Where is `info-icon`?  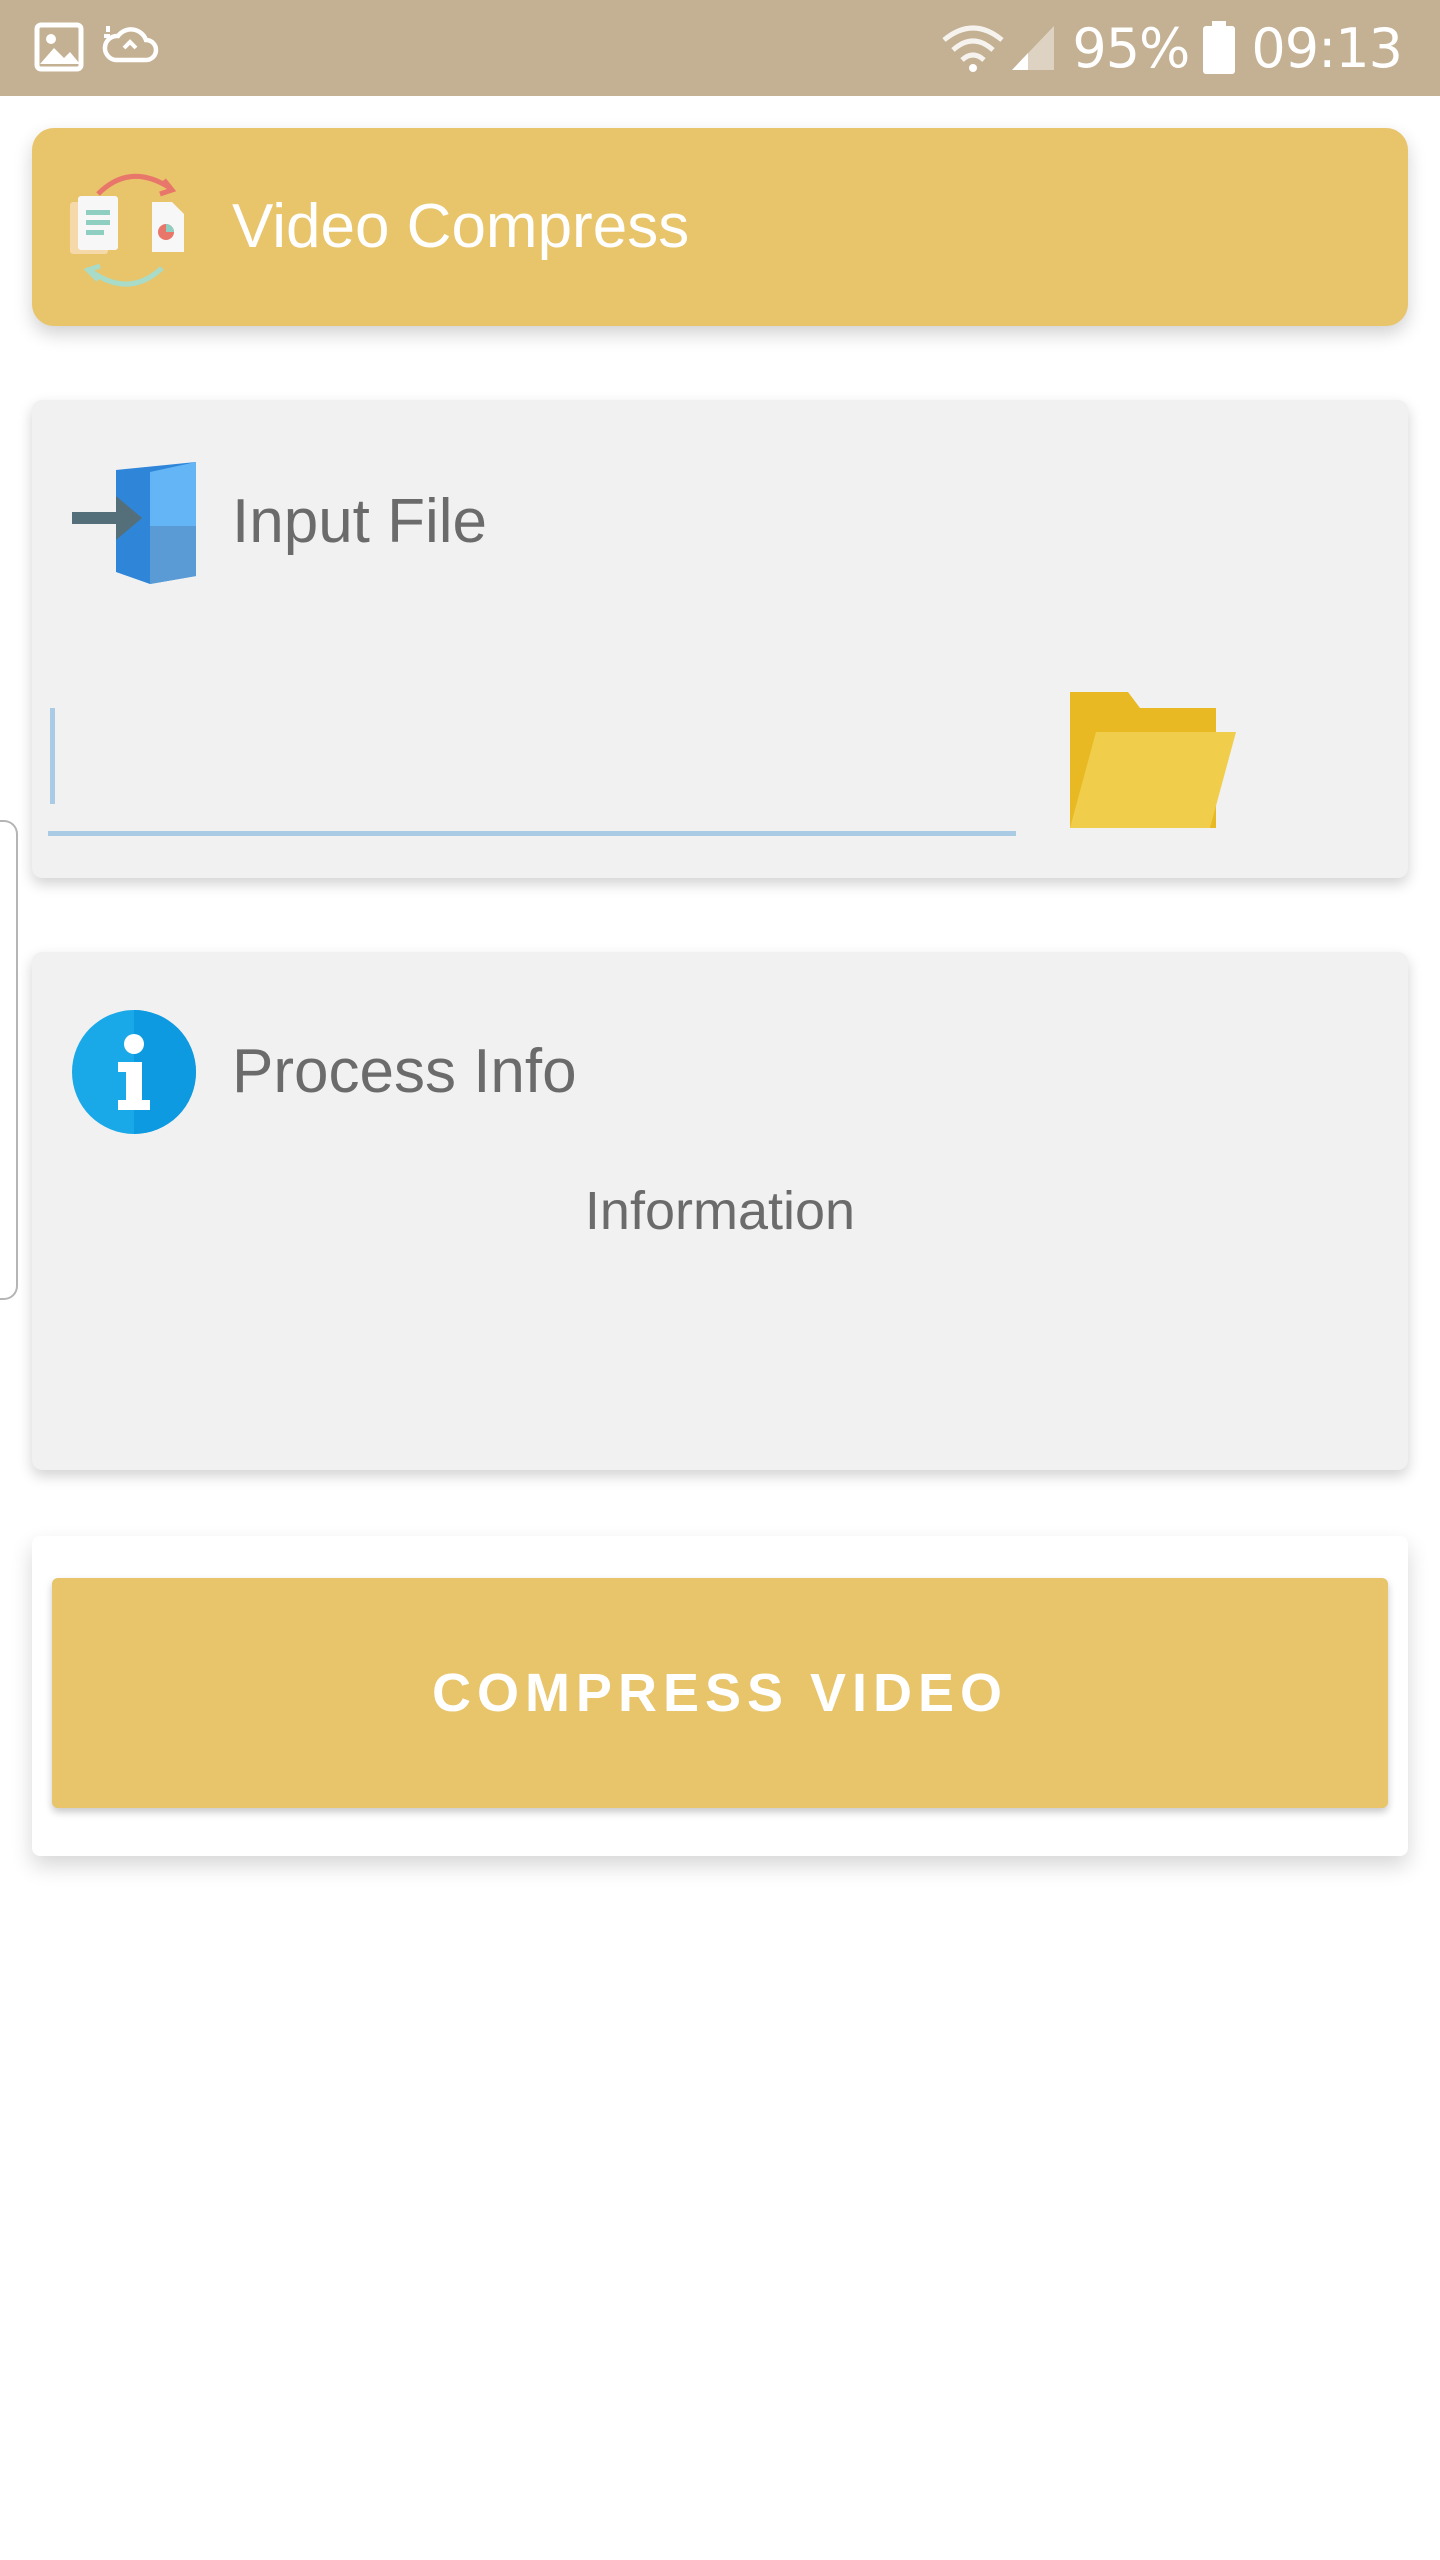
info-icon is located at coordinates (134, 1072).